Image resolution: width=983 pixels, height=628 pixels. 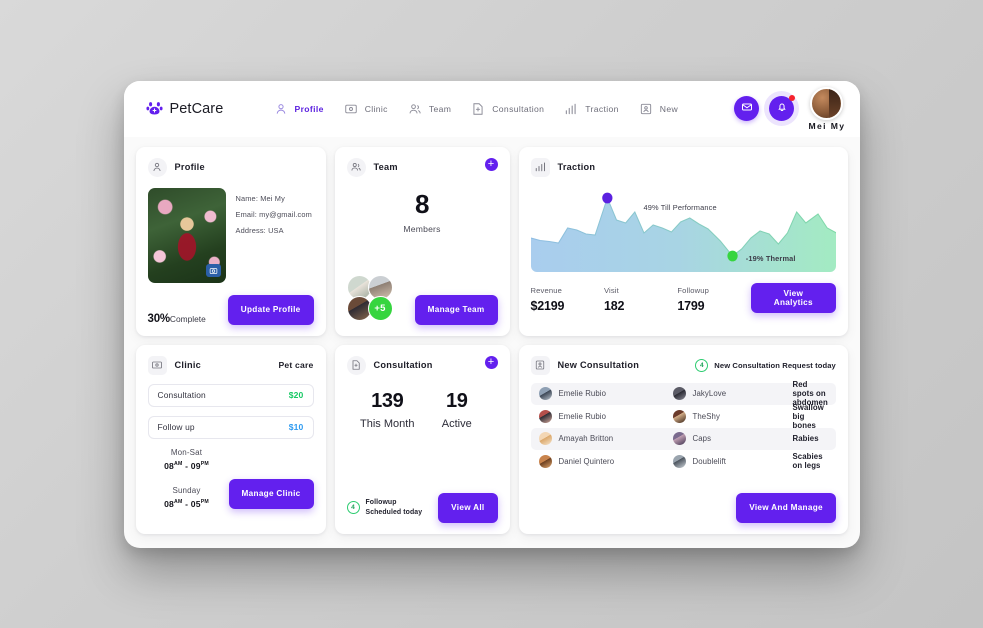 What do you see at coordinates (299, 109) in the screenshot?
I see `nav-item-profile: Profile` at bounding box center [299, 109].